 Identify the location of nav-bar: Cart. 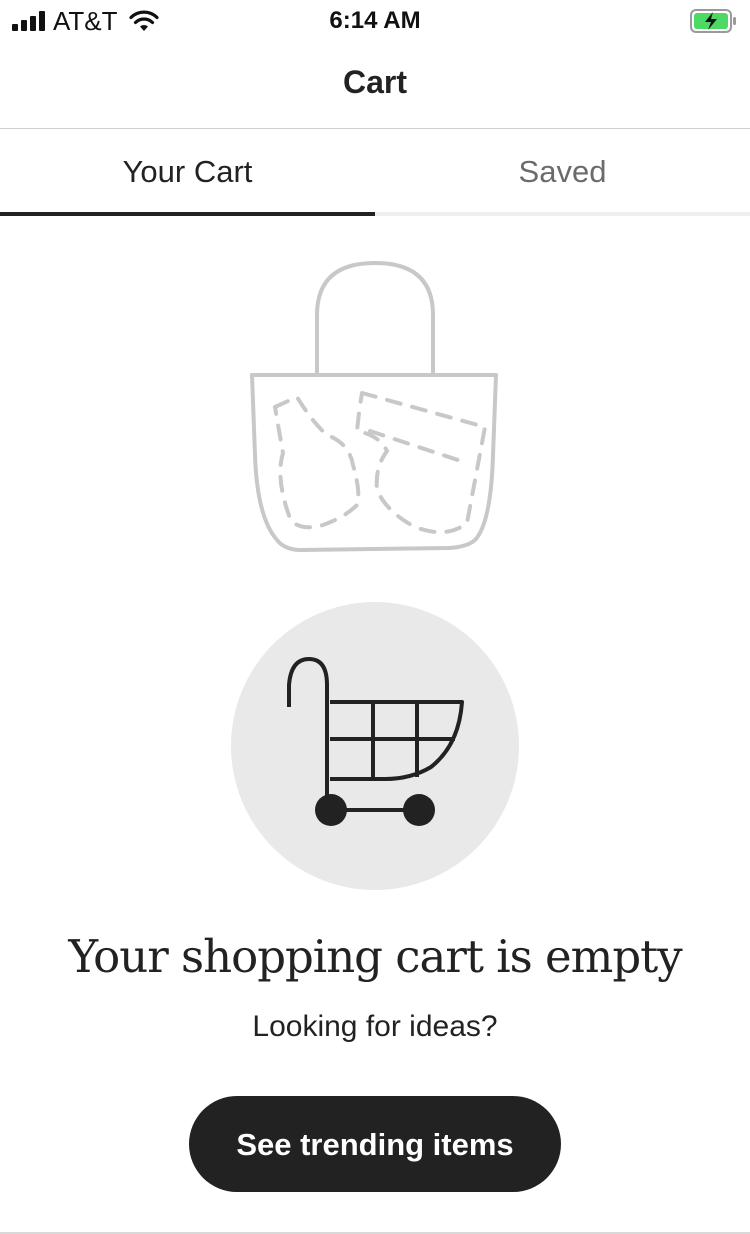
(375, 86).